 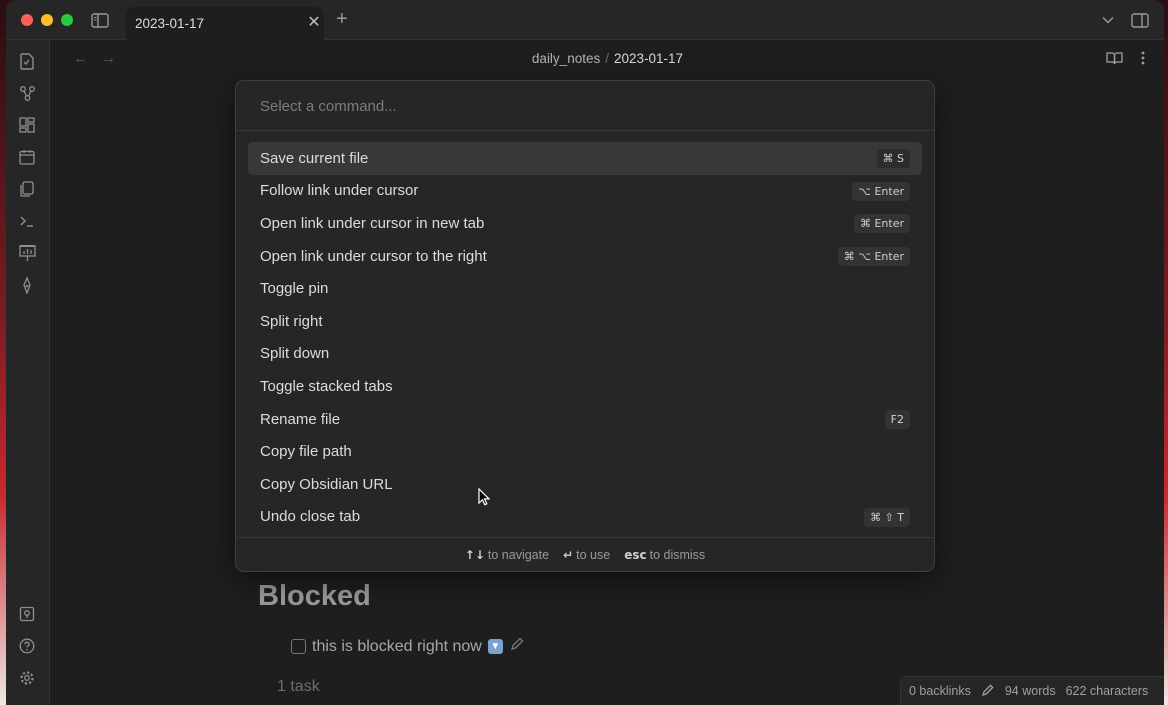 I want to click on tab-list-chevron-icon, so click(x=1108, y=20).